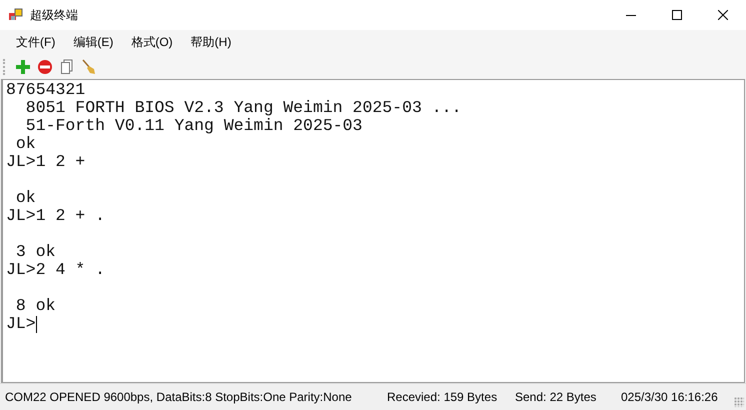 The height and width of the screenshot is (410, 746). What do you see at coordinates (442, 397) in the screenshot?
I see `status-text: Recevied: 159 Bytes` at bounding box center [442, 397].